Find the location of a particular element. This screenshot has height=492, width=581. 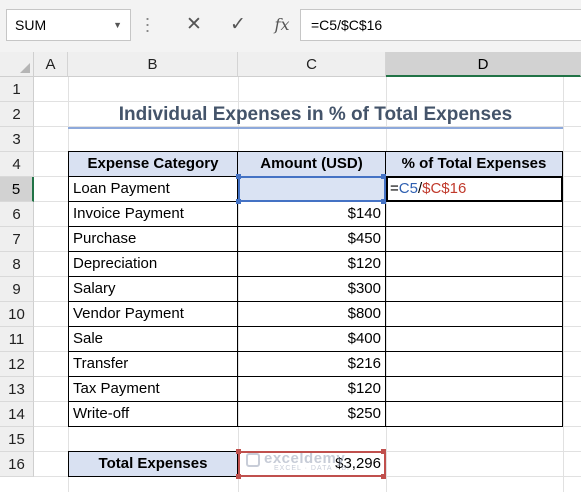

active-cell-d5: =C5/$C$16 is located at coordinates (474, 189).